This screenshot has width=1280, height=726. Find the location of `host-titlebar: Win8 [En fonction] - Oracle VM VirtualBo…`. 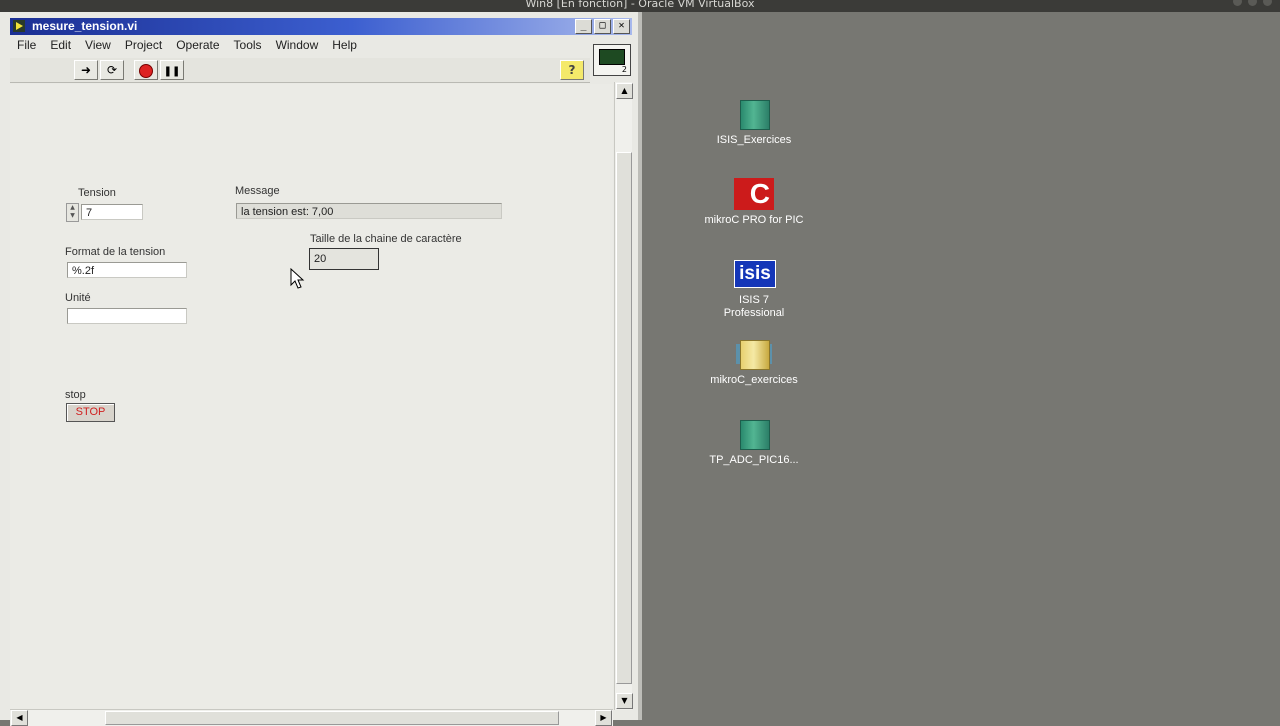

host-titlebar: Win8 [En fonction] - Oracle VM VirtualBo… is located at coordinates (640, 6).